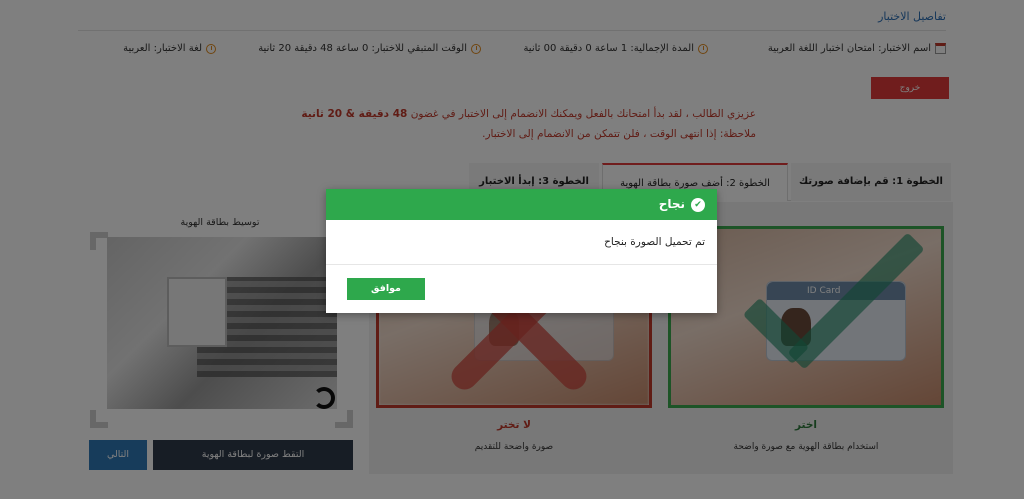  Describe the element at coordinates (698, 204) in the screenshot. I see `check-circle-icon: ✔` at that location.